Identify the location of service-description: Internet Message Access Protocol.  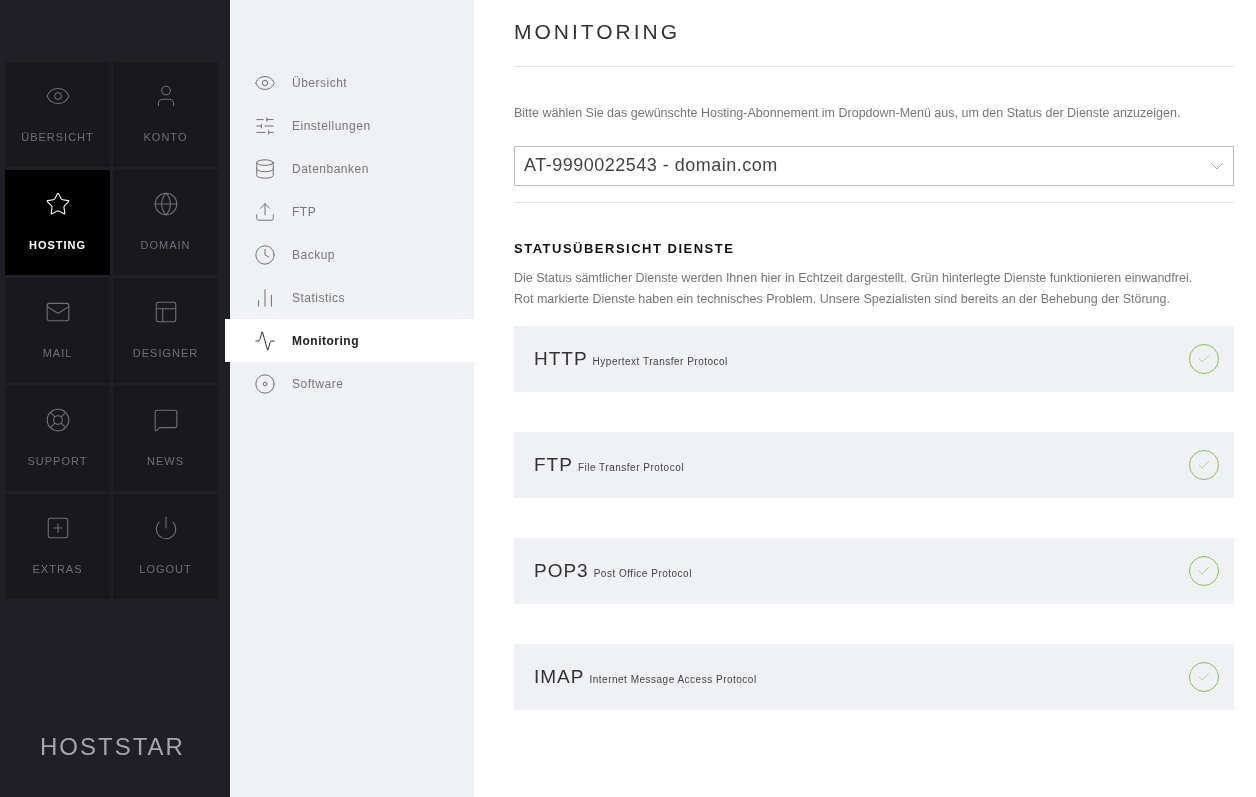
(673, 679).